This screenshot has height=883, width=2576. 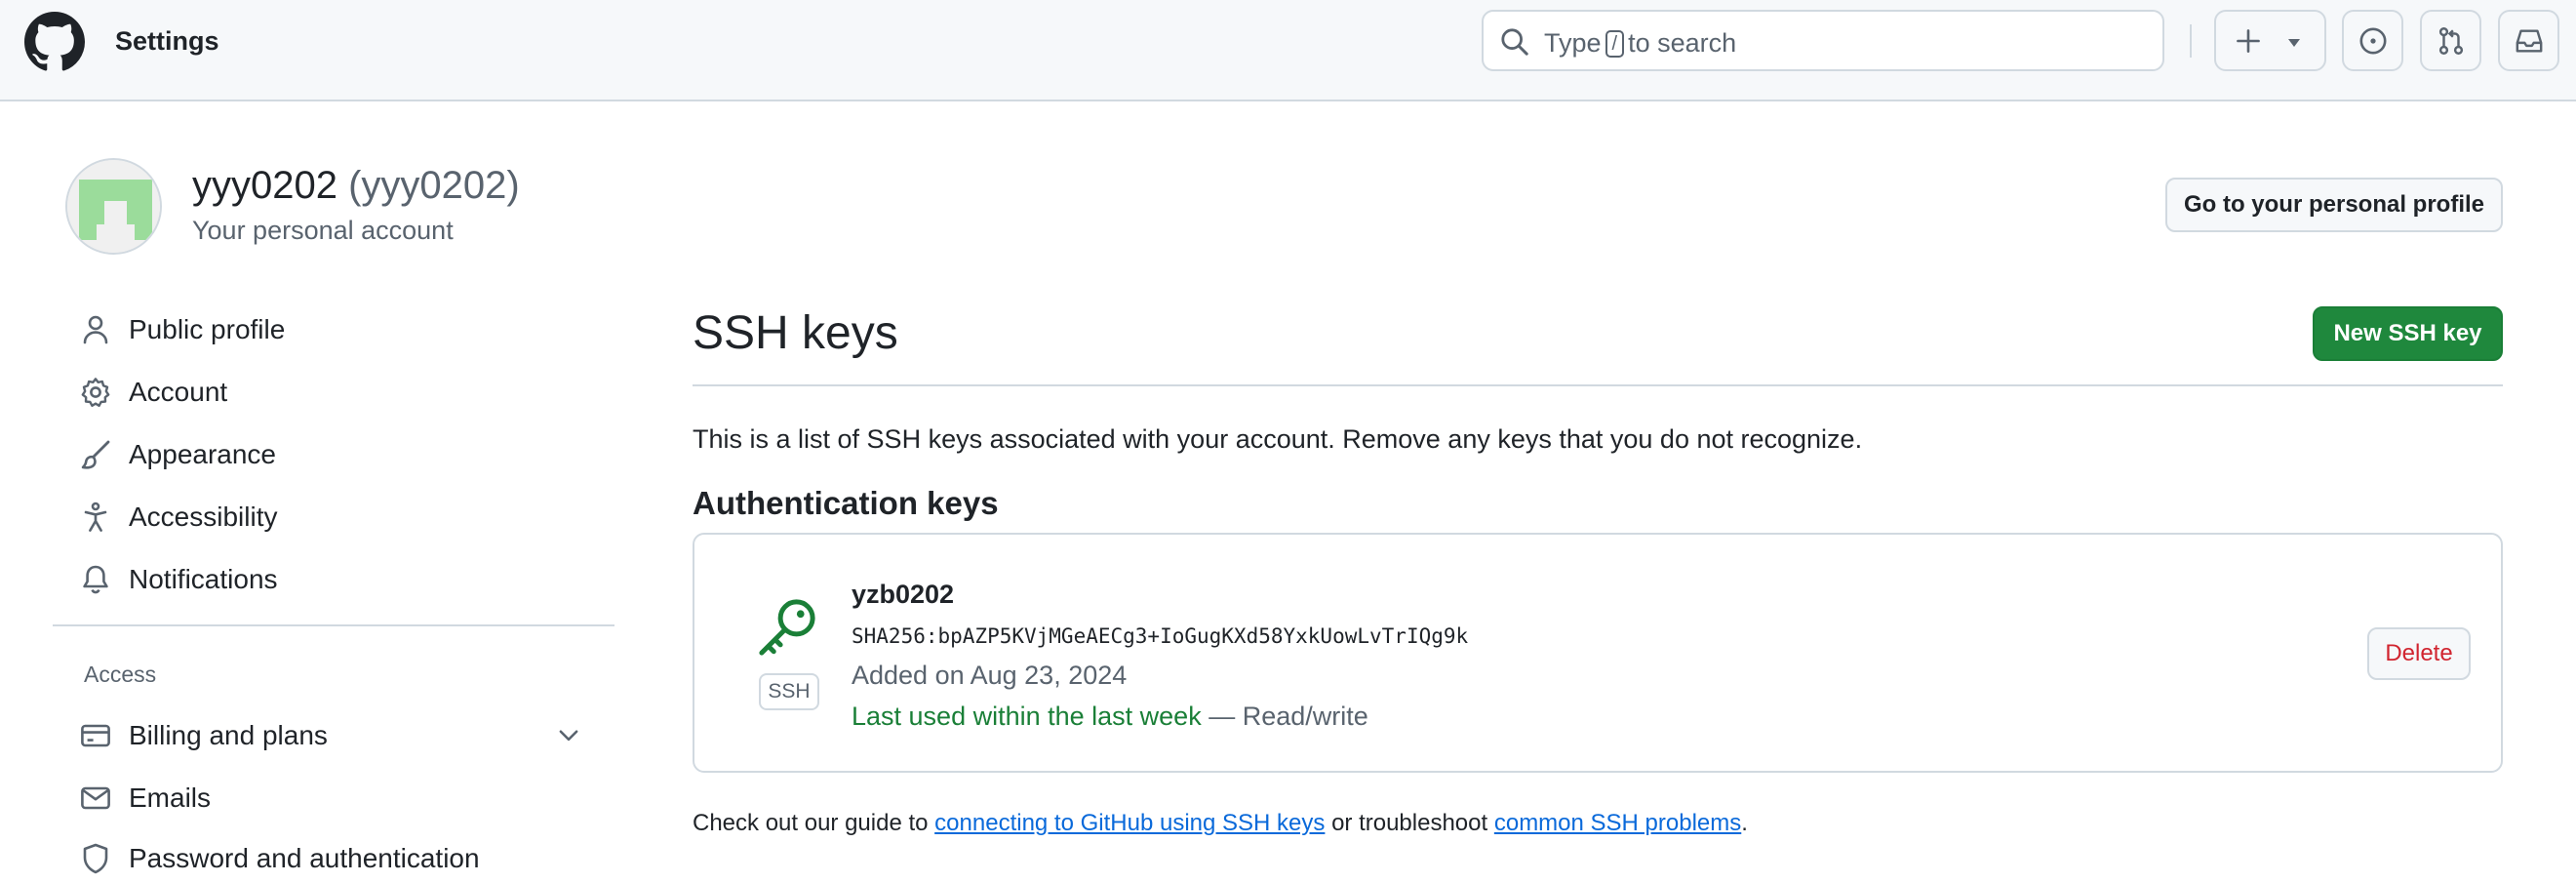 I want to click on account-name: yyy0202 (yyy0202), so click(x=356, y=186).